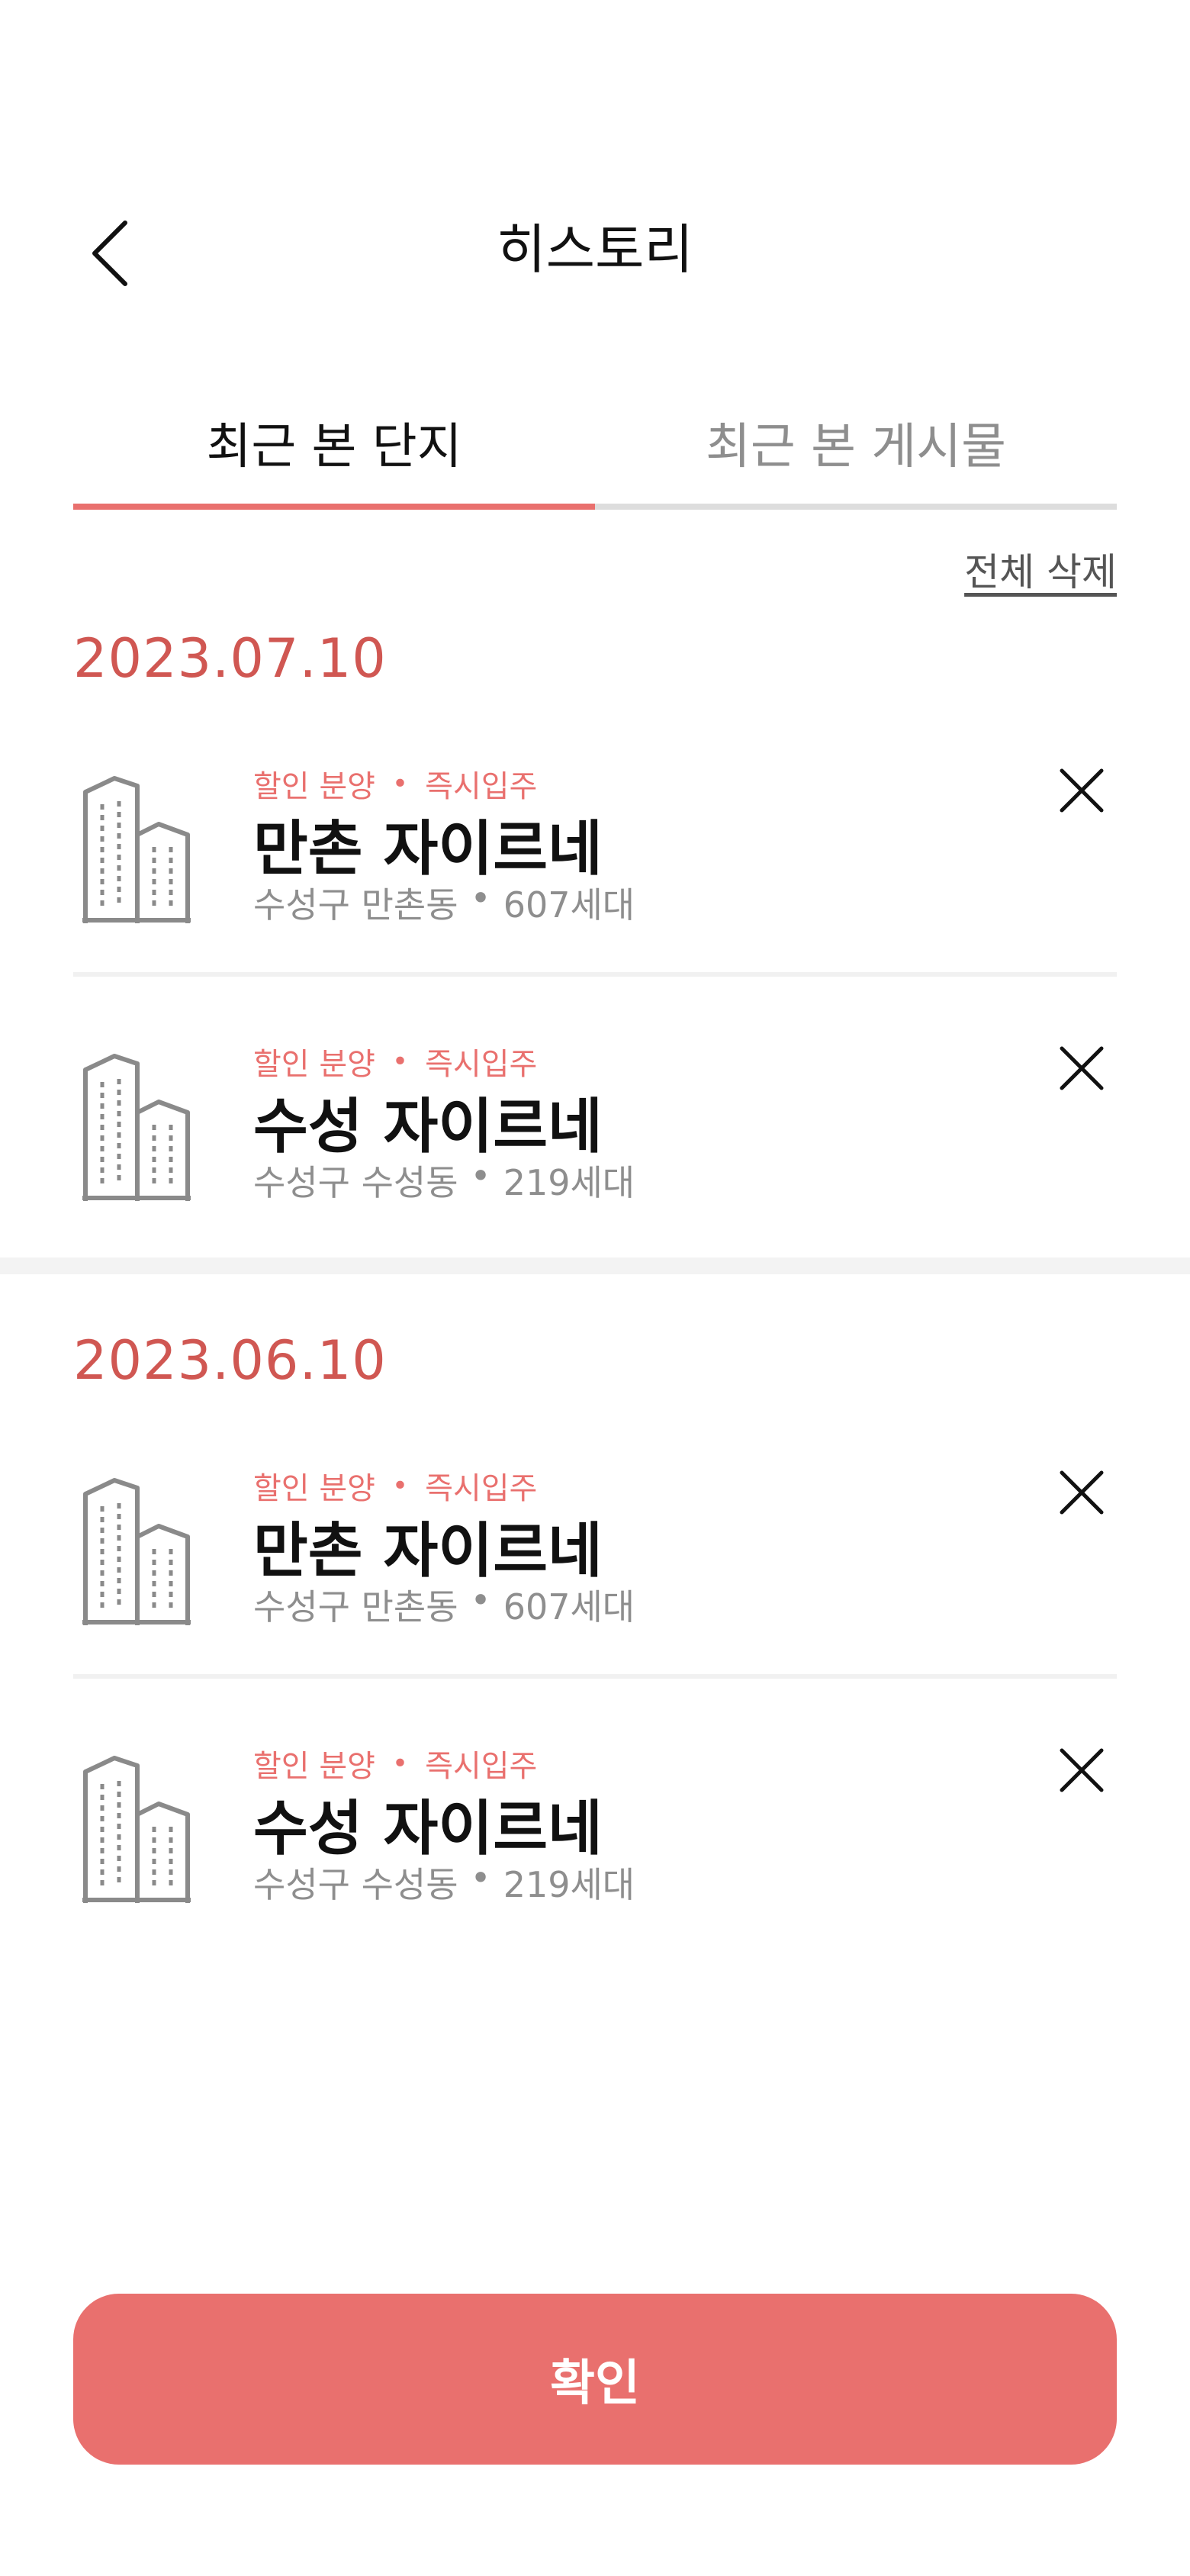  I want to click on tab-active-indicator, so click(334, 507).